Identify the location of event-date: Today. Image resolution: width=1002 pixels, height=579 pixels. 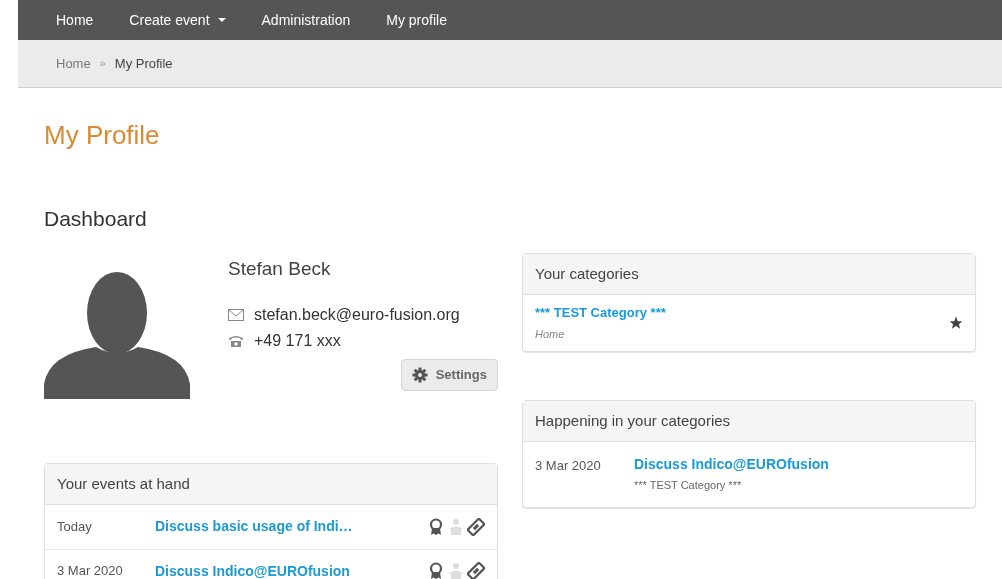
(75, 526).